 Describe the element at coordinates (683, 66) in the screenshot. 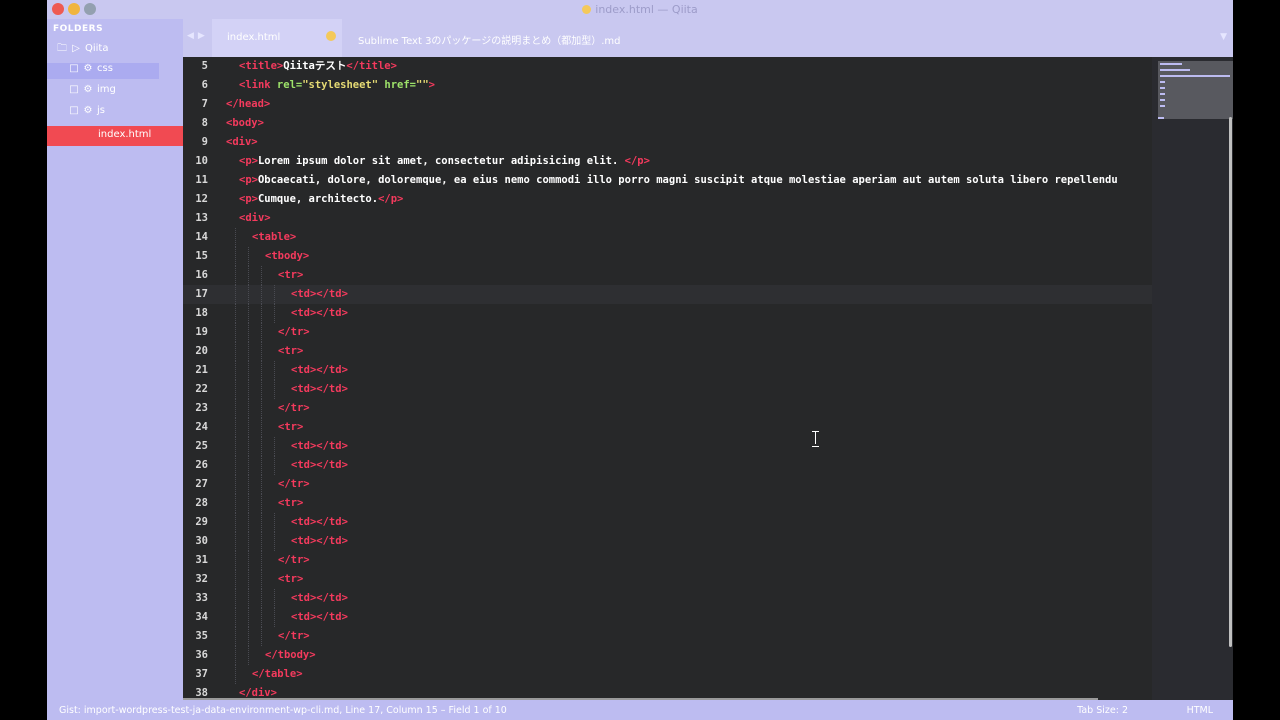

I see `code-line: 5 <title>Qiitaテスト</title>` at that location.